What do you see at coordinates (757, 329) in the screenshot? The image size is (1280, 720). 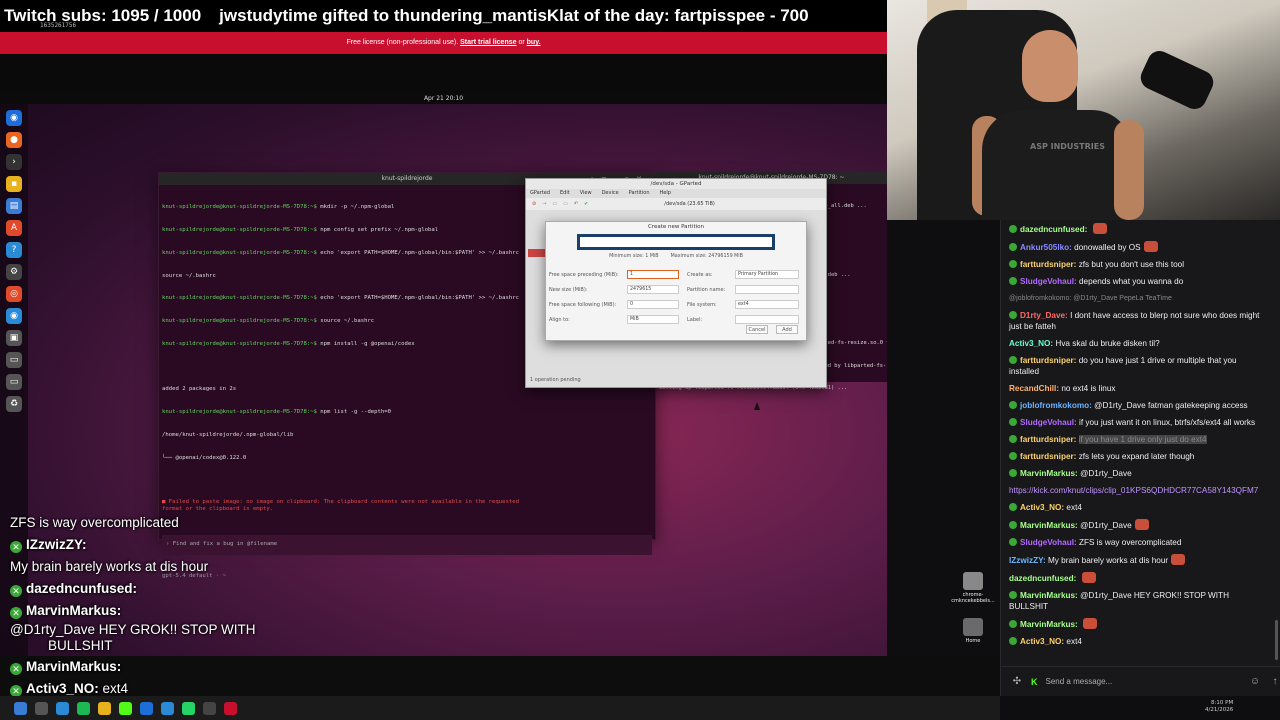 I see `cancel-button: Cancel` at bounding box center [757, 329].